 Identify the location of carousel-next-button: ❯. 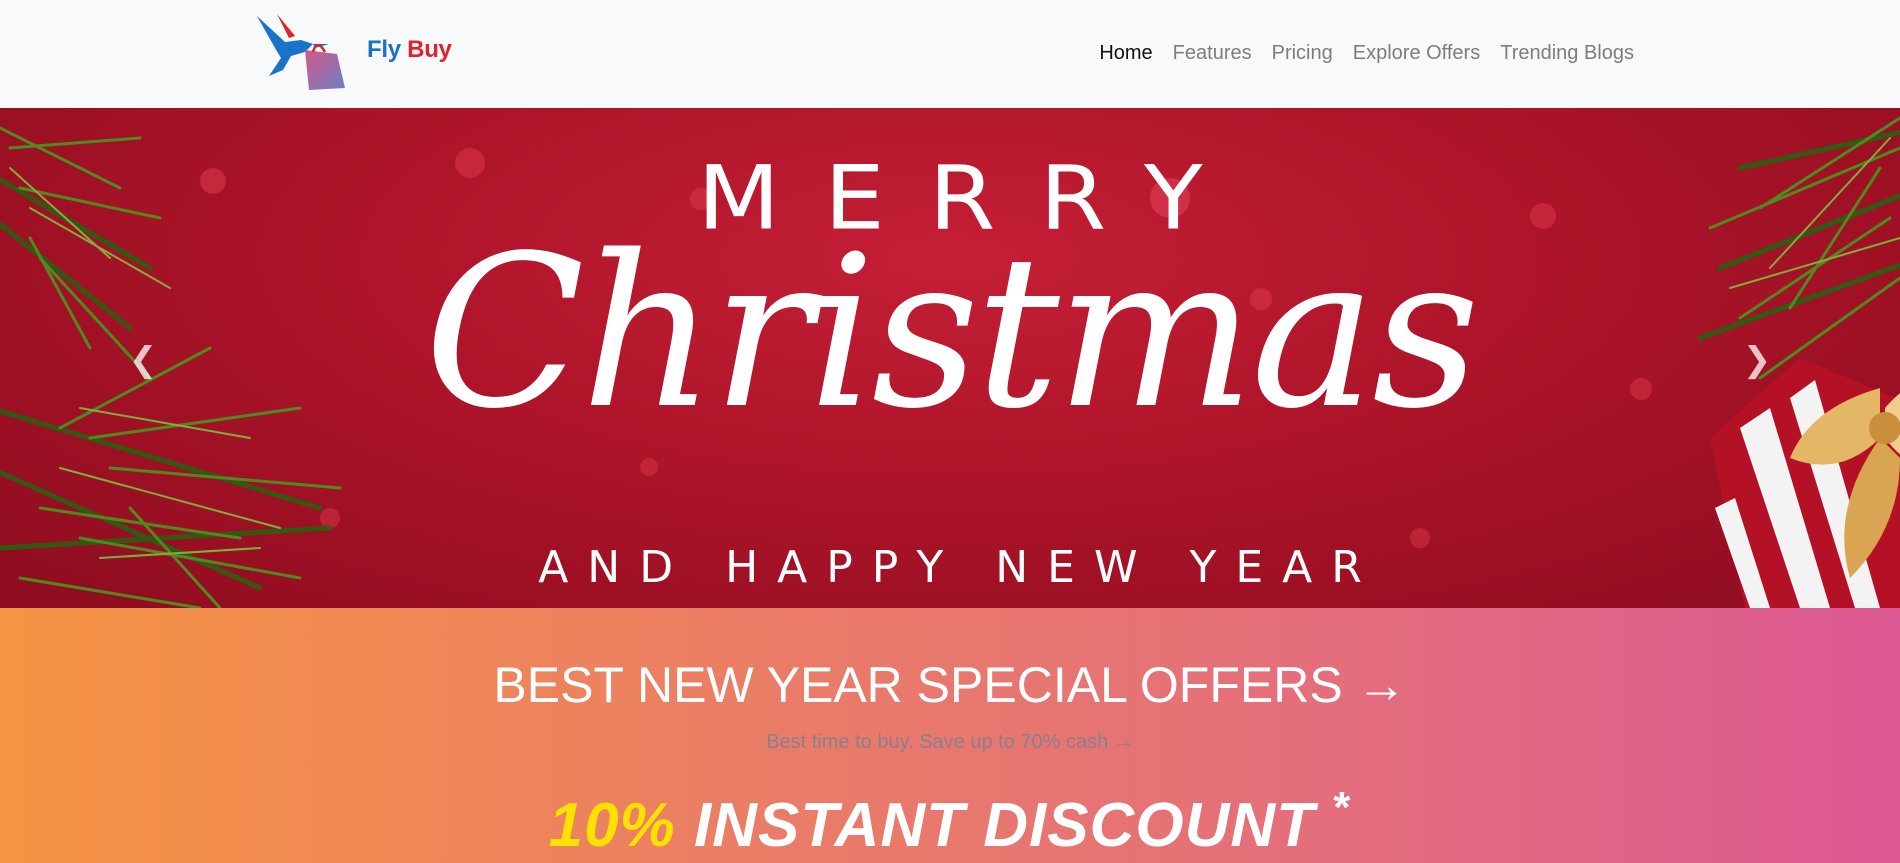
(1757, 360).